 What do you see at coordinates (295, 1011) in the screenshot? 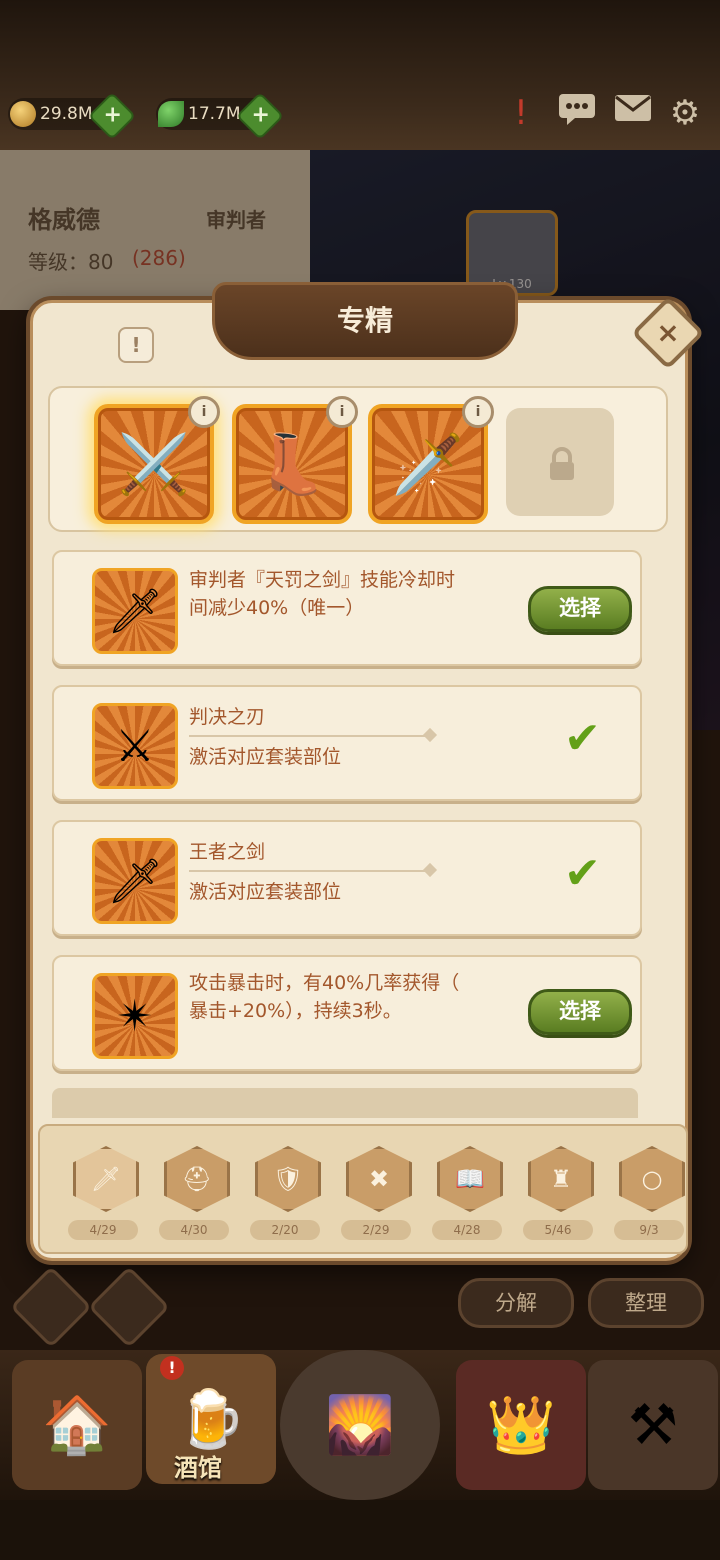
I see `option-desc-line2: 暴击+20%），持续3秒。` at bounding box center [295, 1011].